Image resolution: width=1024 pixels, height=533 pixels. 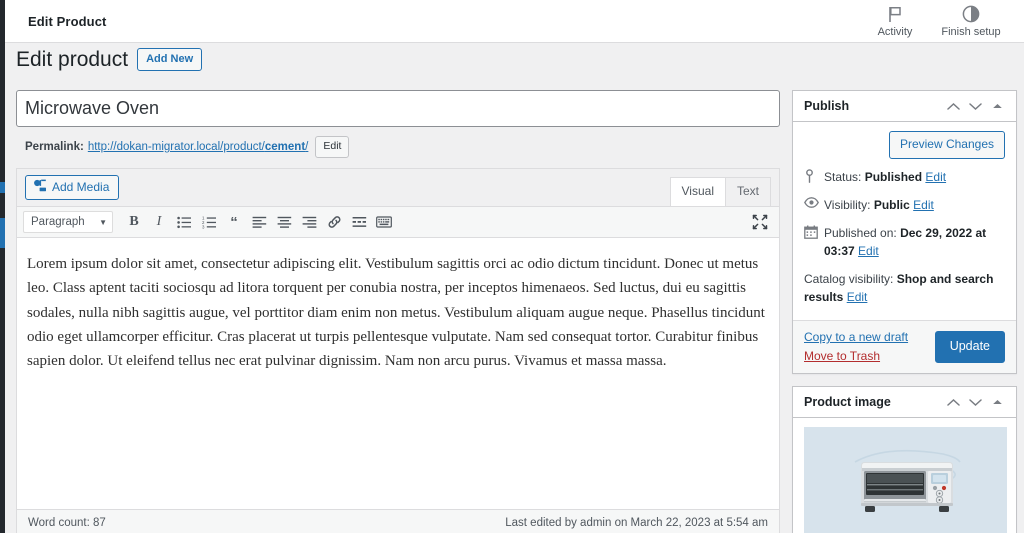 What do you see at coordinates (514, 59) in the screenshot?
I see `page-header: Edit product Add New` at bounding box center [514, 59].